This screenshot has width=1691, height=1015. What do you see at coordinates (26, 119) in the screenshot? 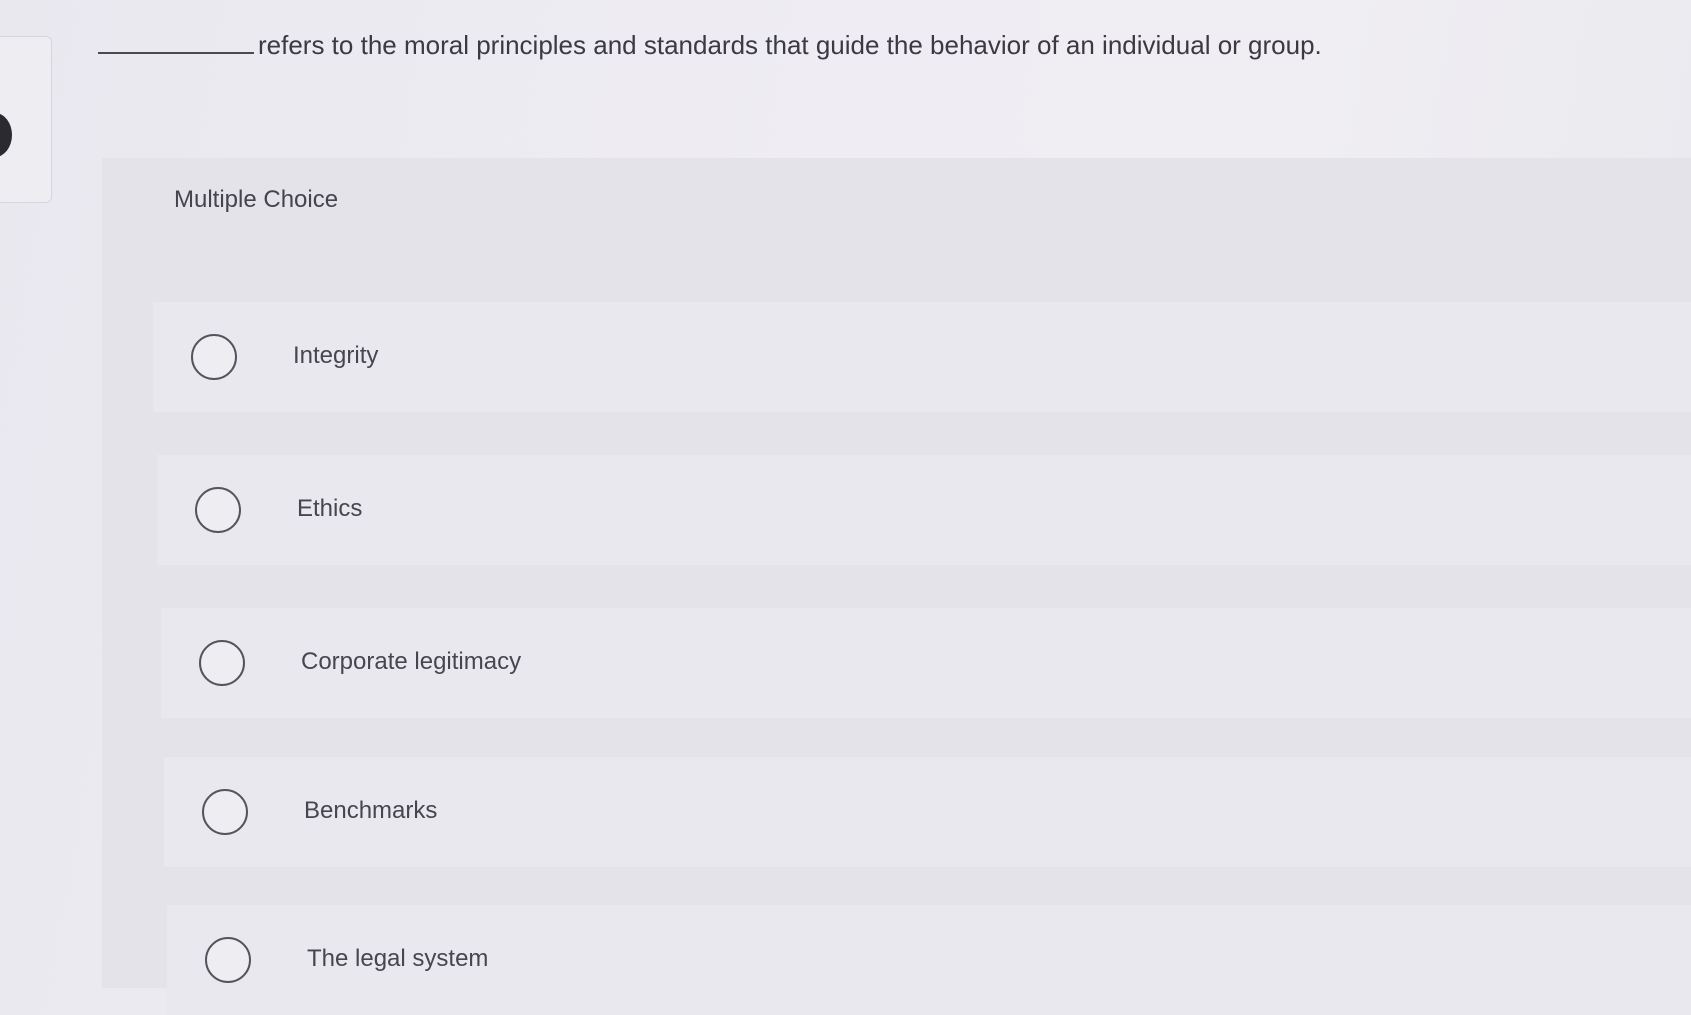
I see `side-panel-tab` at bounding box center [26, 119].